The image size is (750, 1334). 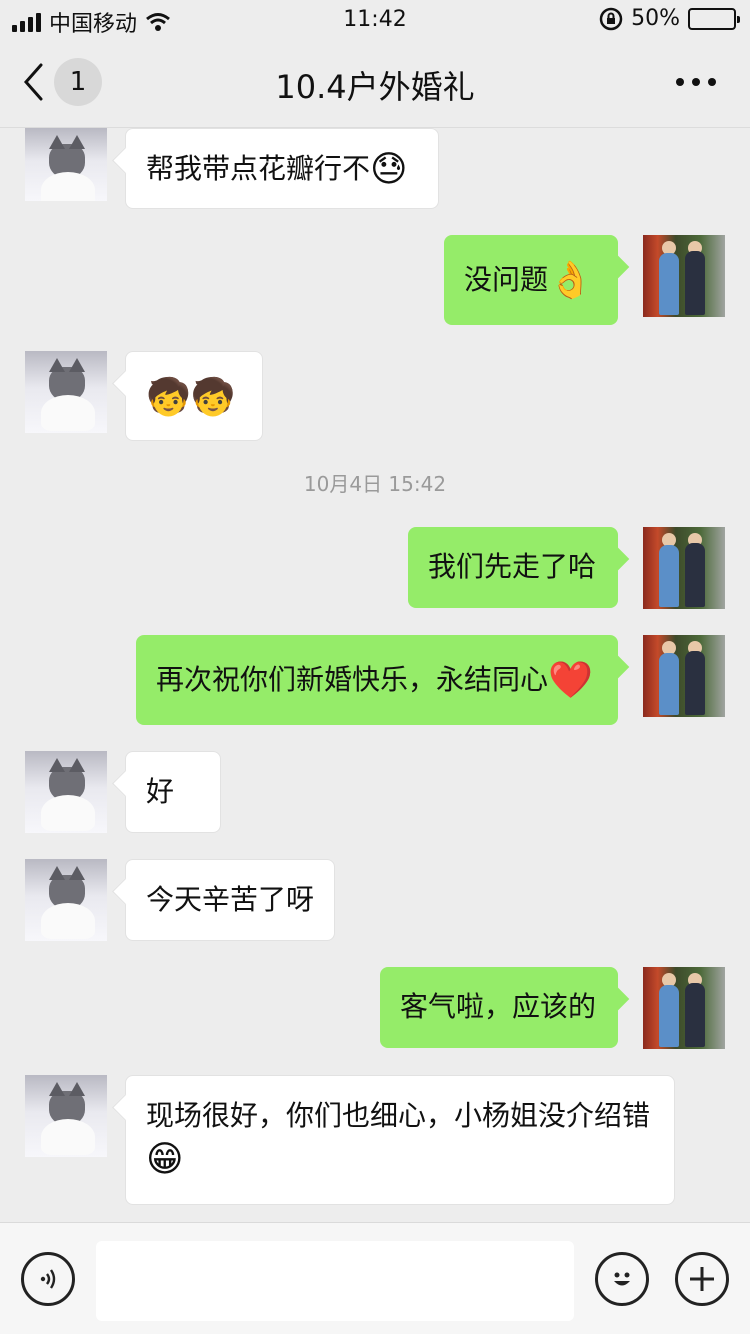 I want to click on message-bubble: 客气啦，应该的, so click(x=499, y=1007).